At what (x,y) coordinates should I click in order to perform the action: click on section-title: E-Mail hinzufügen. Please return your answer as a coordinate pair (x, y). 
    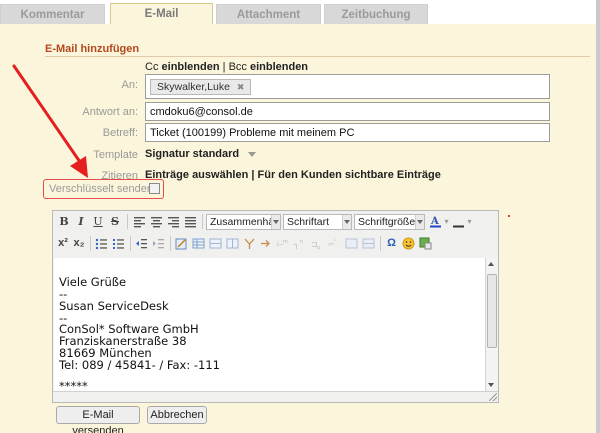
    Looking at the image, I should click on (92, 49).